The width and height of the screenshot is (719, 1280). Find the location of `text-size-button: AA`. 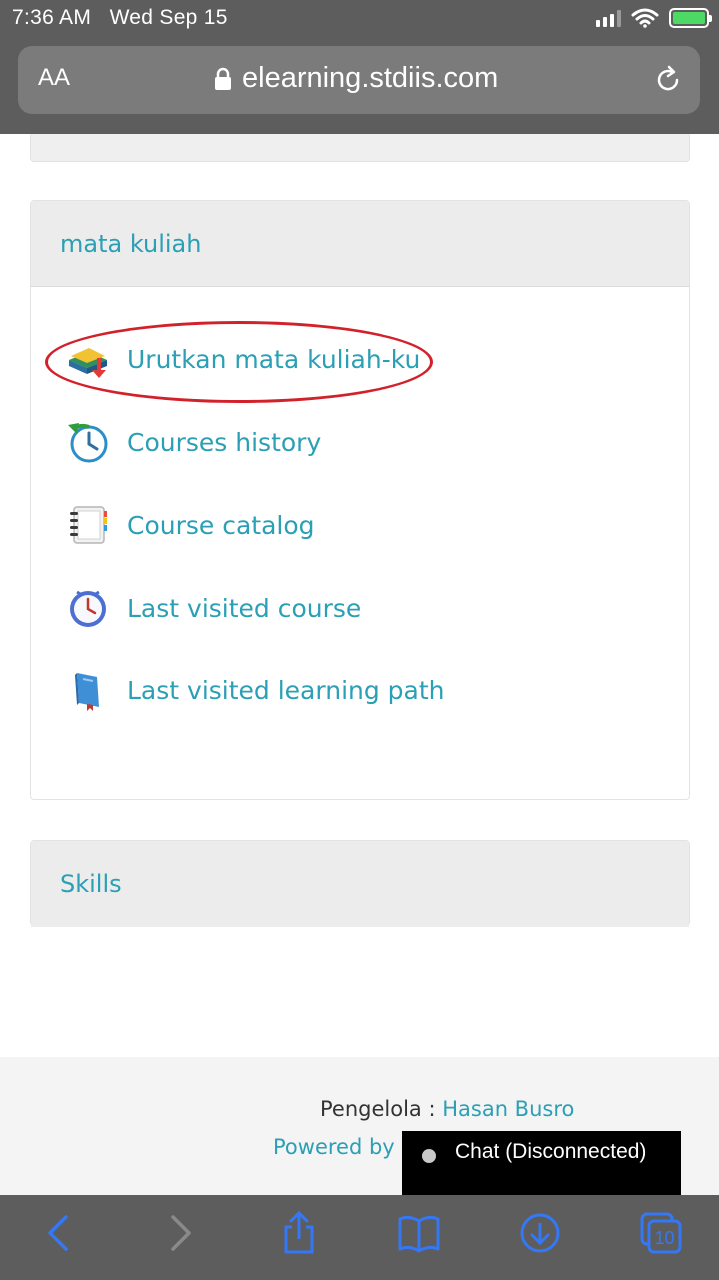

text-size-button: AA is located at coordinates (54, 78).